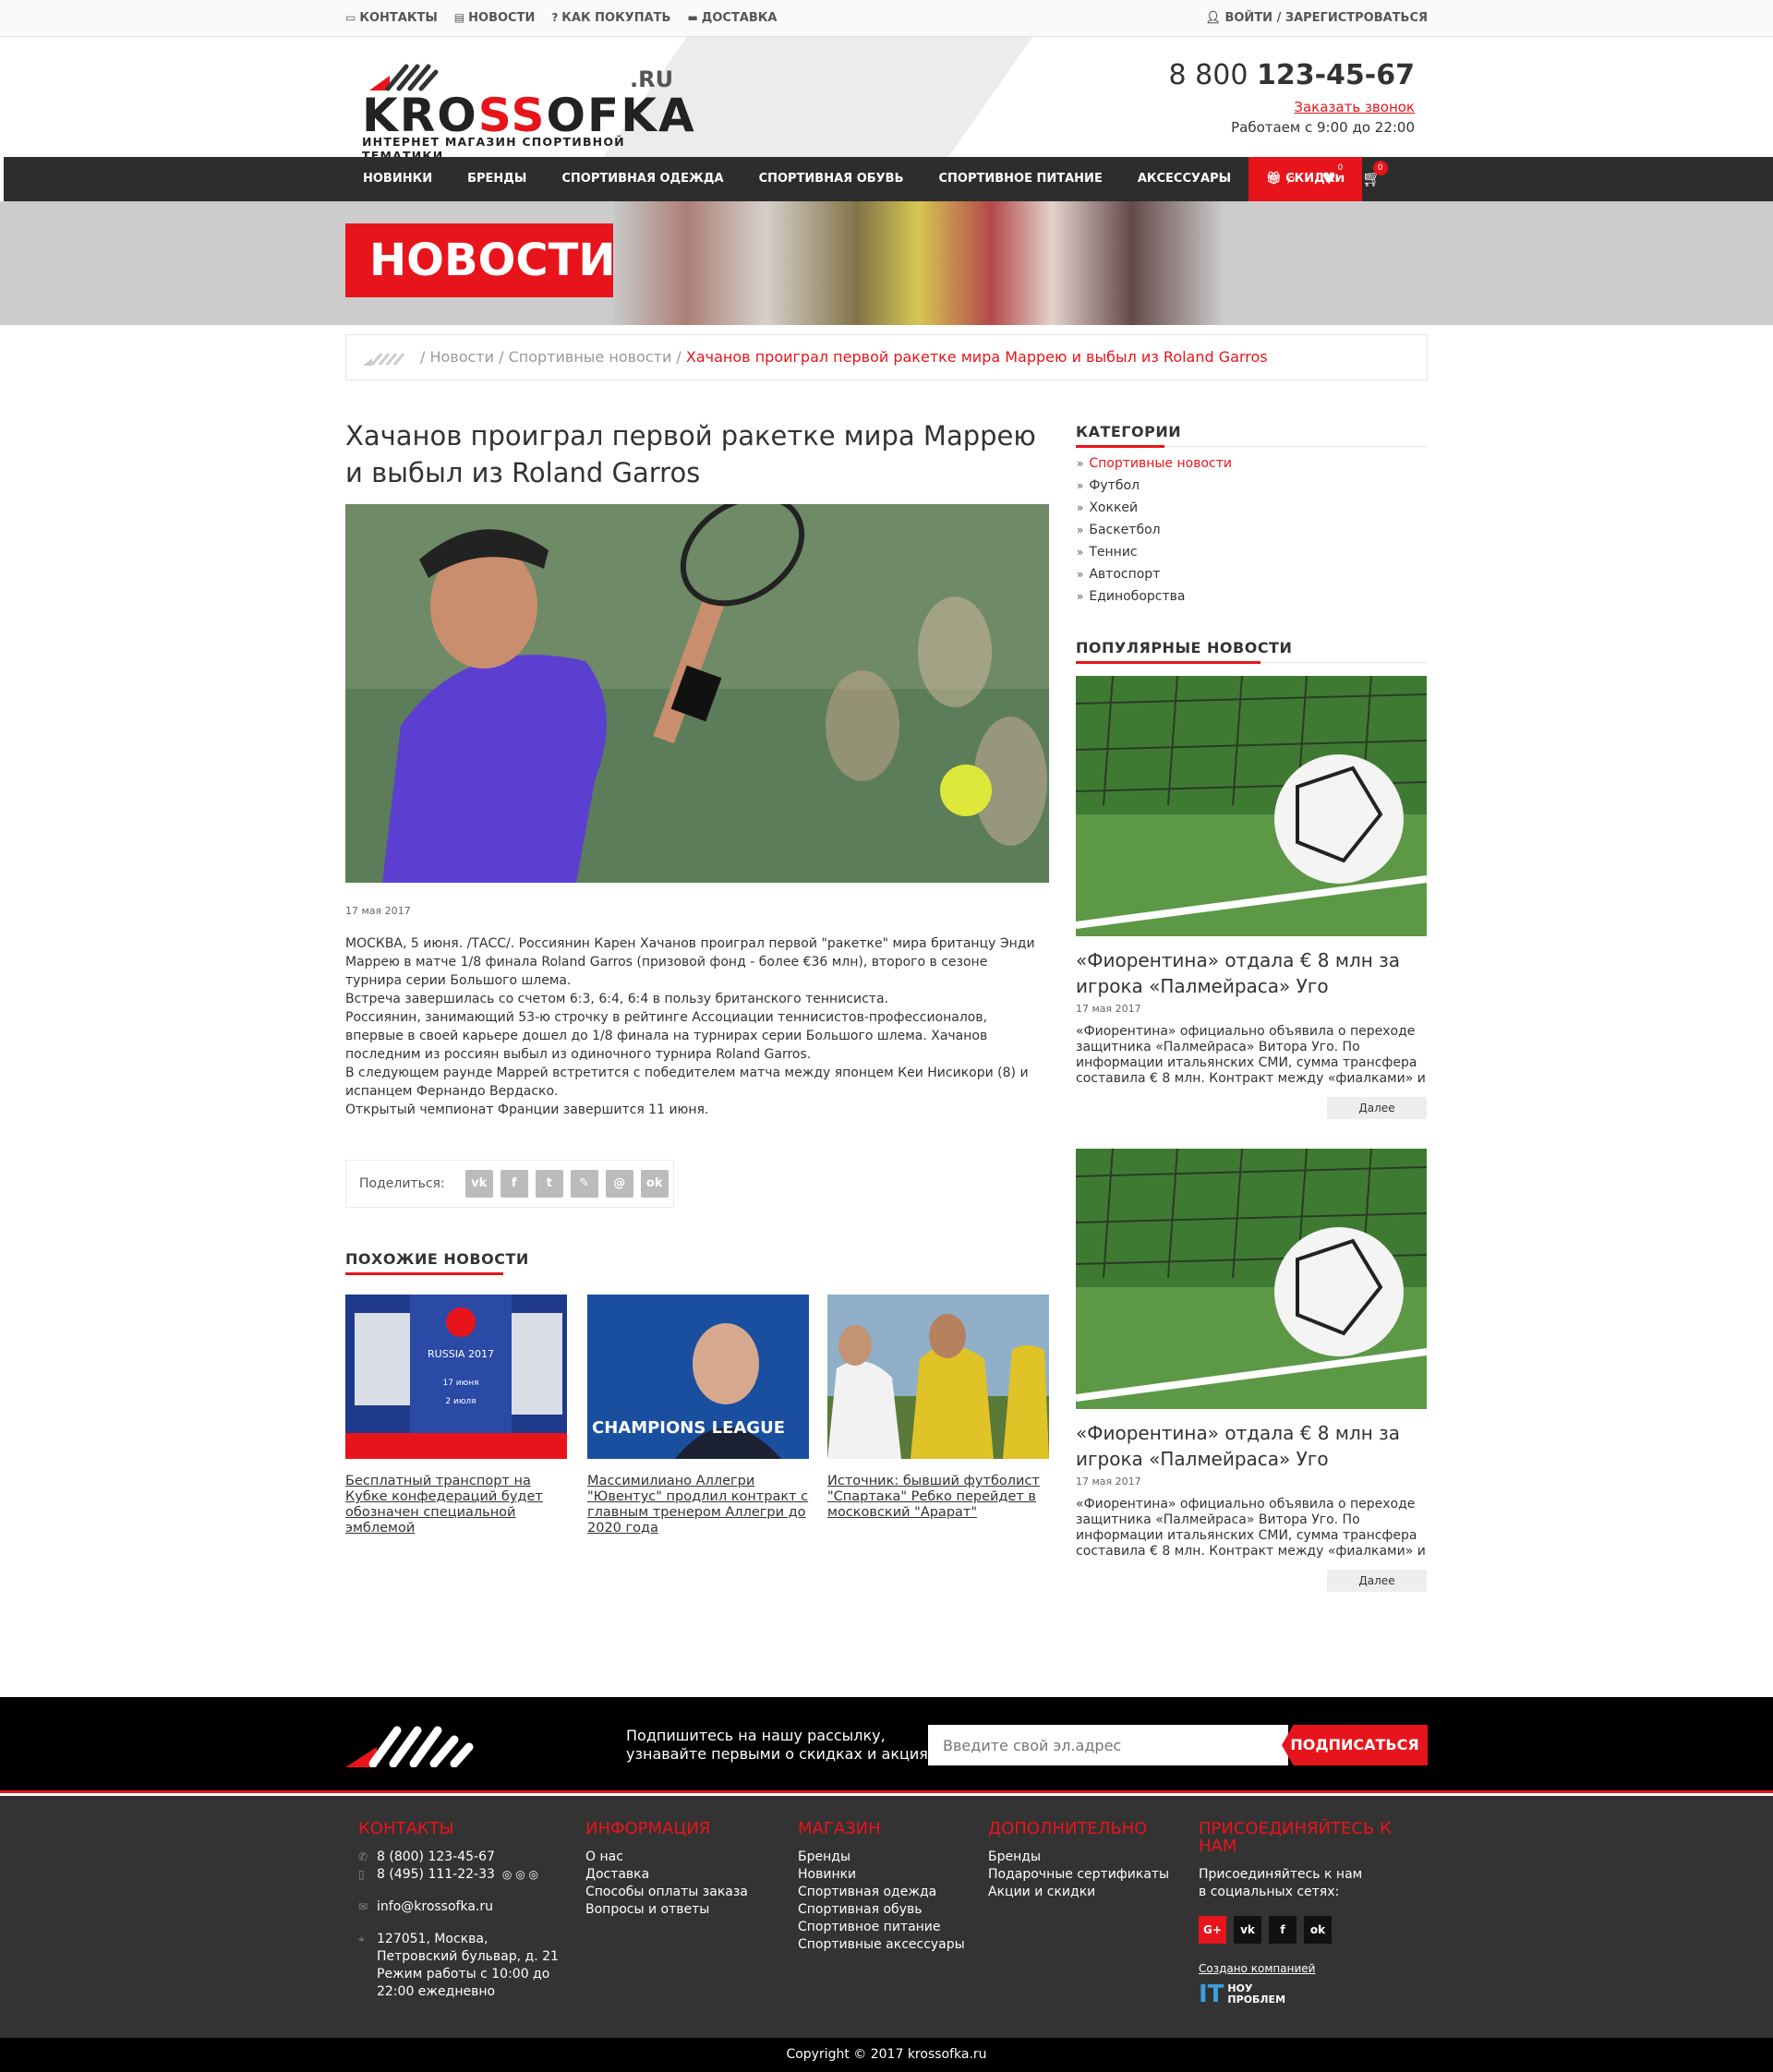 Image resolution: width=1773 pixels, height=2072 pixels. What do you see at coordinates (1184, 648) in the screenshot?
I see `popular-news-title: ПОПУЛЯРНЫЕ НОВОСТИ` at bounding box center [1184, 648].